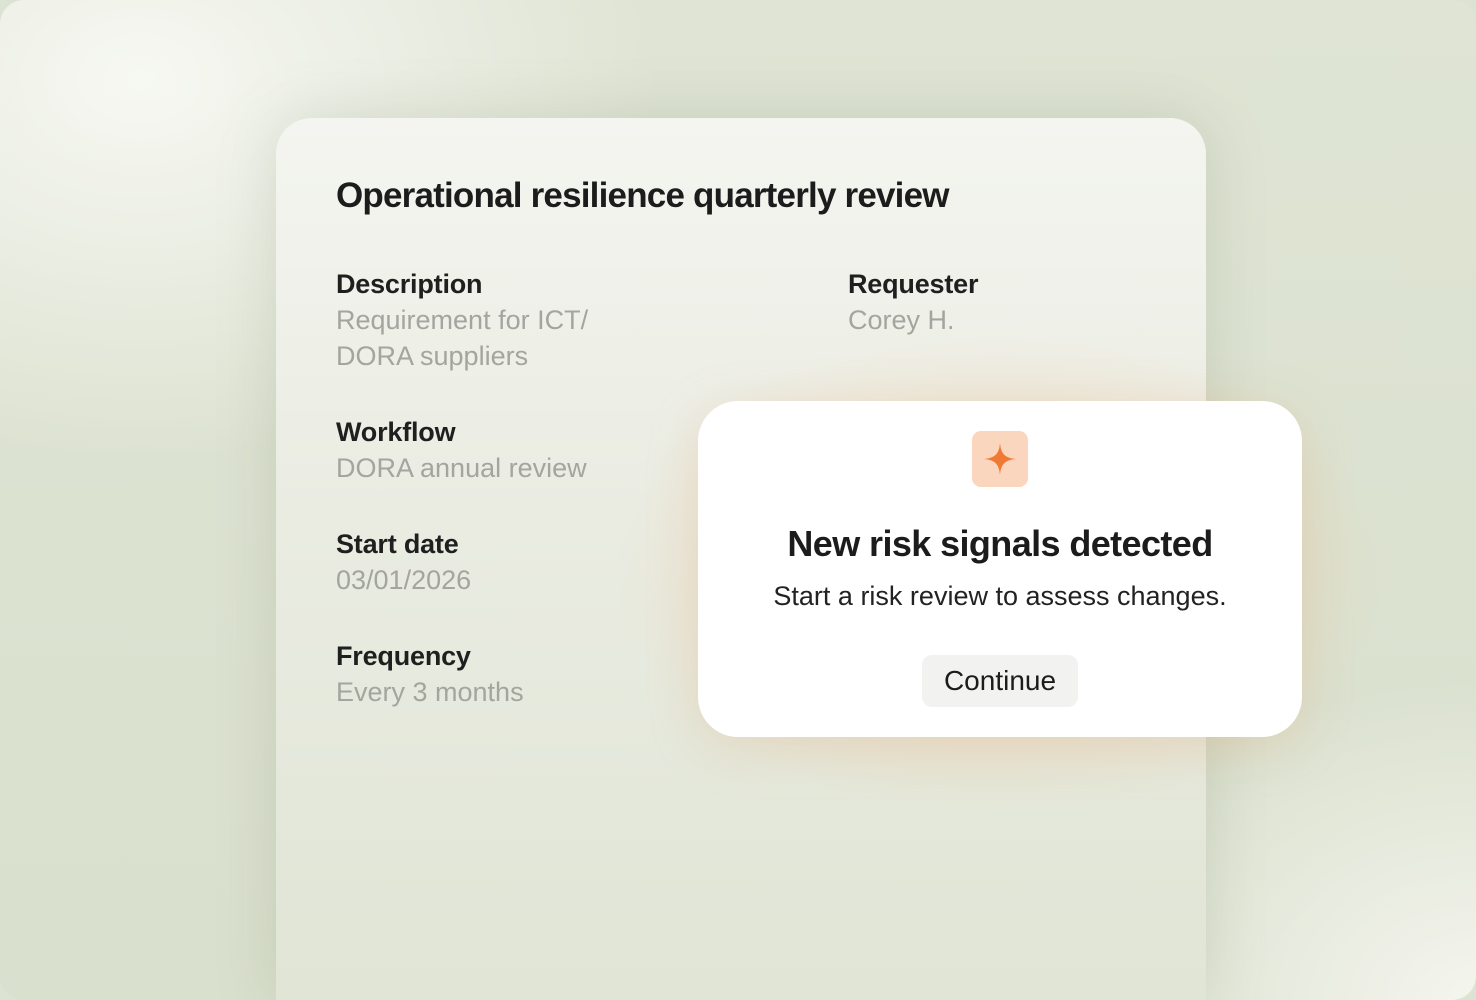 The width and height of the screenshot is (1476, 1000). Describe the element at coordinates (1000, 543) in the screenshot. I see `dialog-title: New risk signals detected` at that location.